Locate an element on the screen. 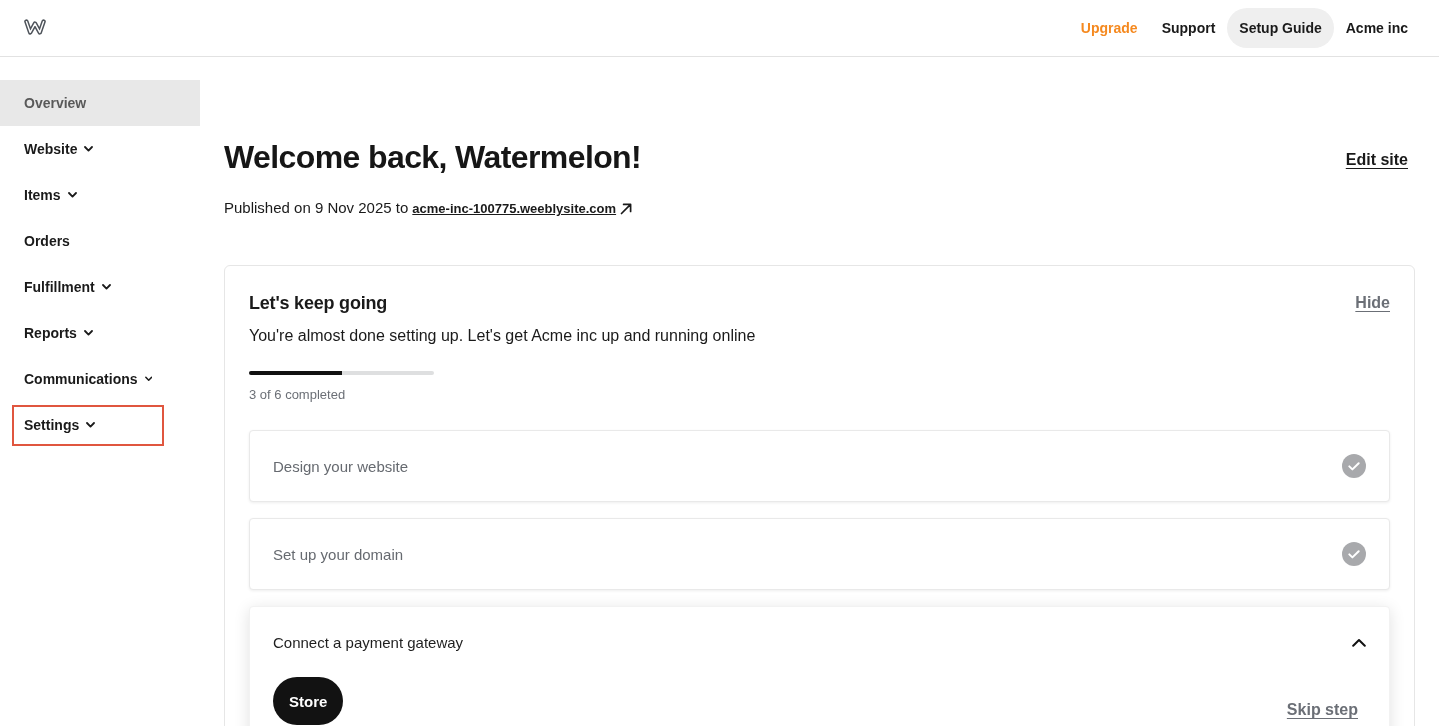 The height and width of the screenshot is (726, 1439). sidebar-item: Orders is located at coordinates (100, 241).